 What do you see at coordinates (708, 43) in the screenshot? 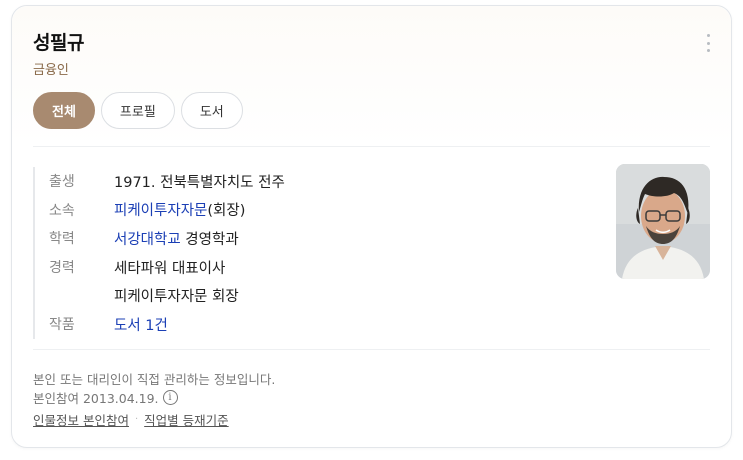
I see `more-options-icon` at bounding box center [708, 43].